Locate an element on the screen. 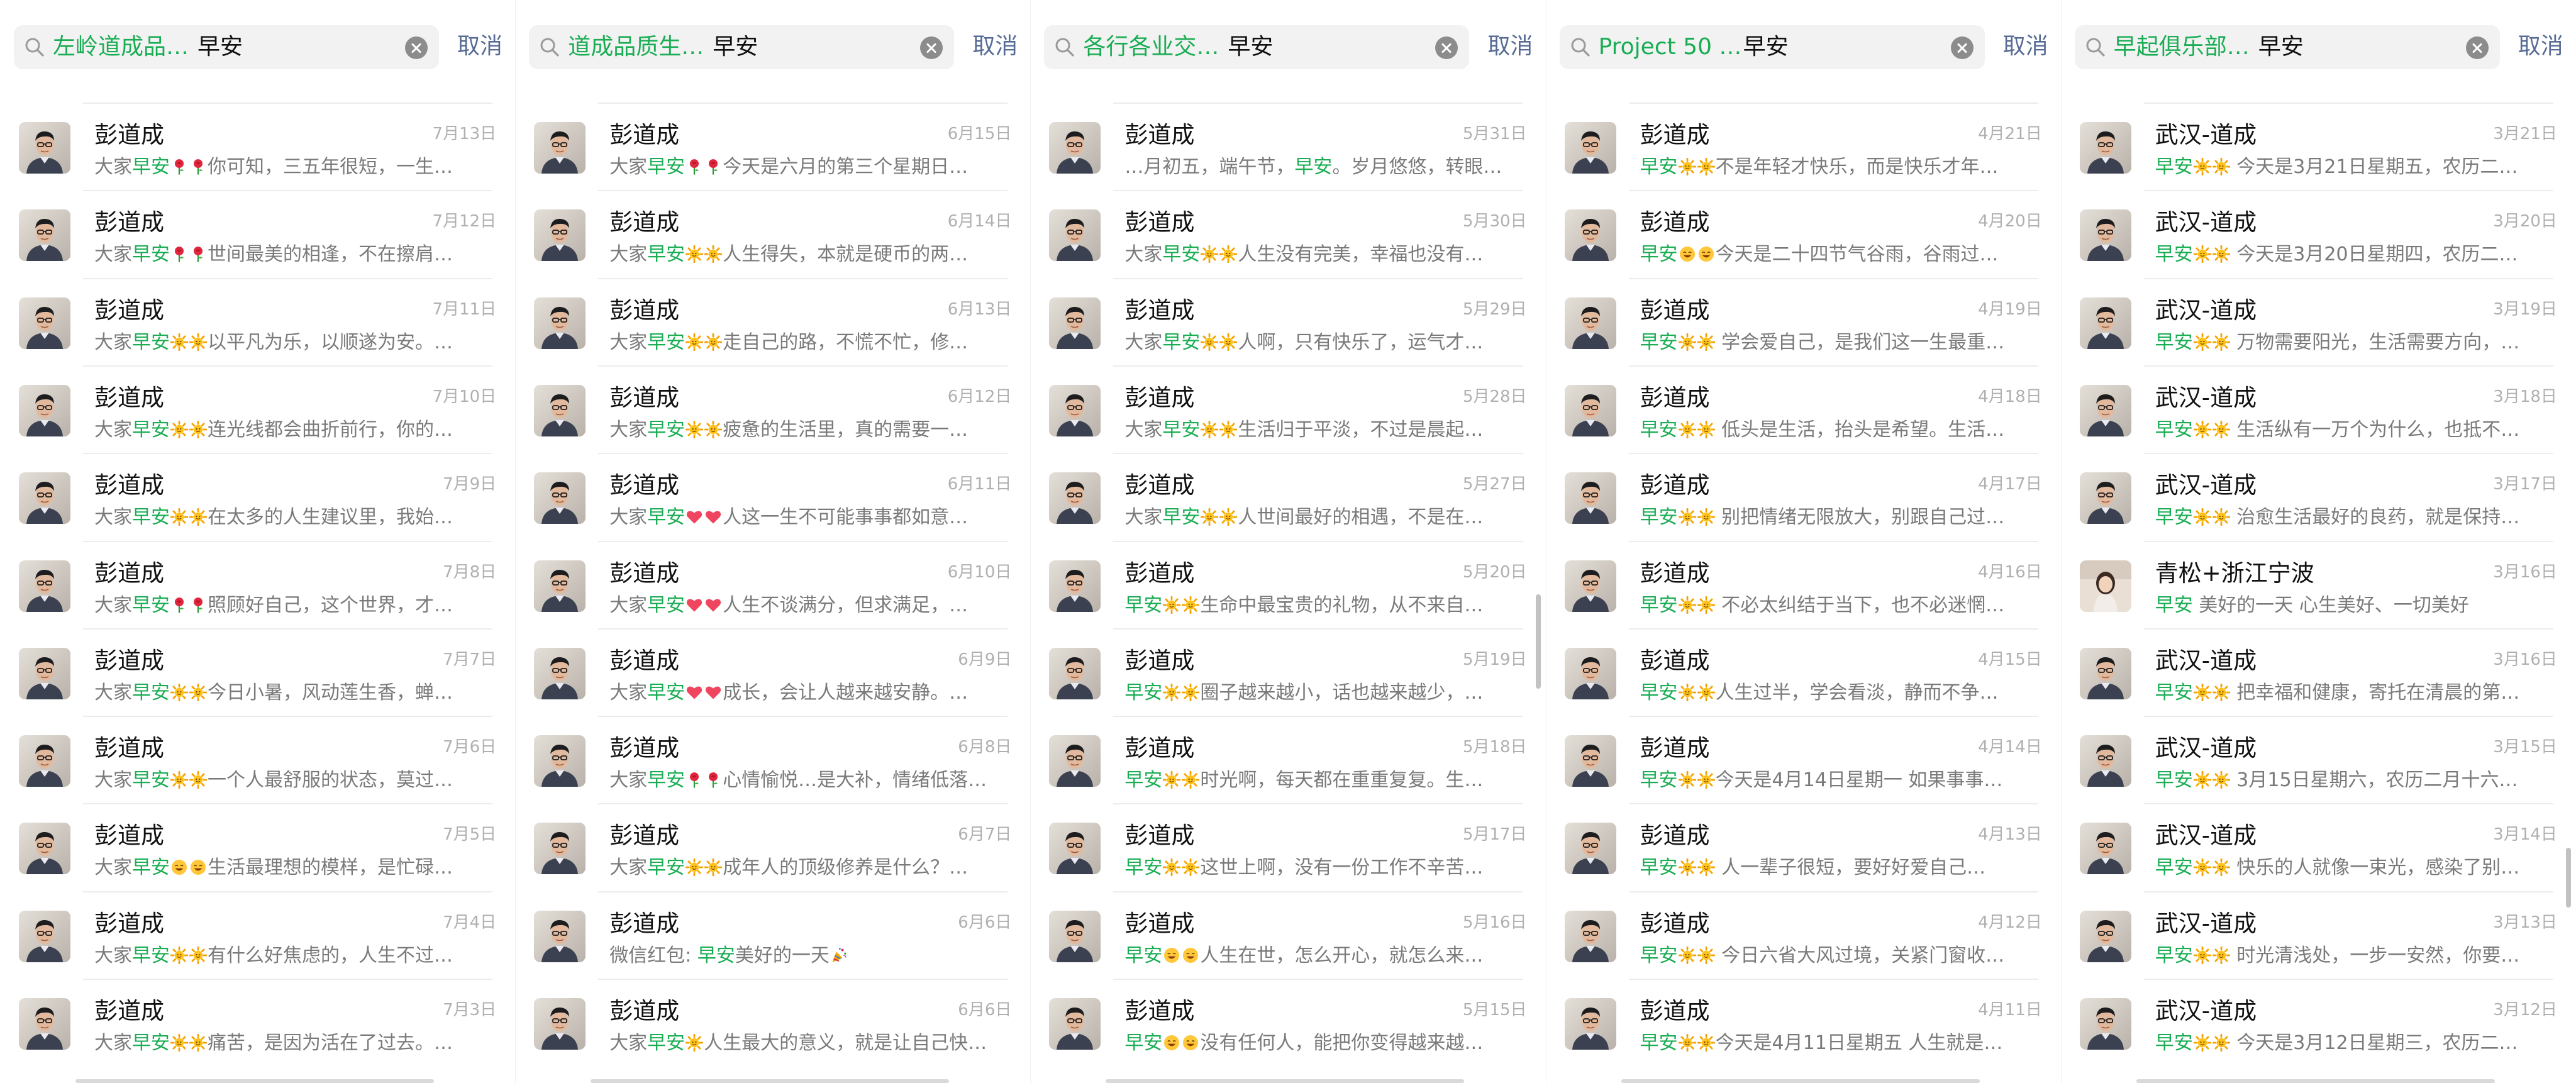 Image resolution: width=2576 pixels, height=1083 pixels. search-bar: Project 50 … 早安 is located at coordinates (1772, 47).